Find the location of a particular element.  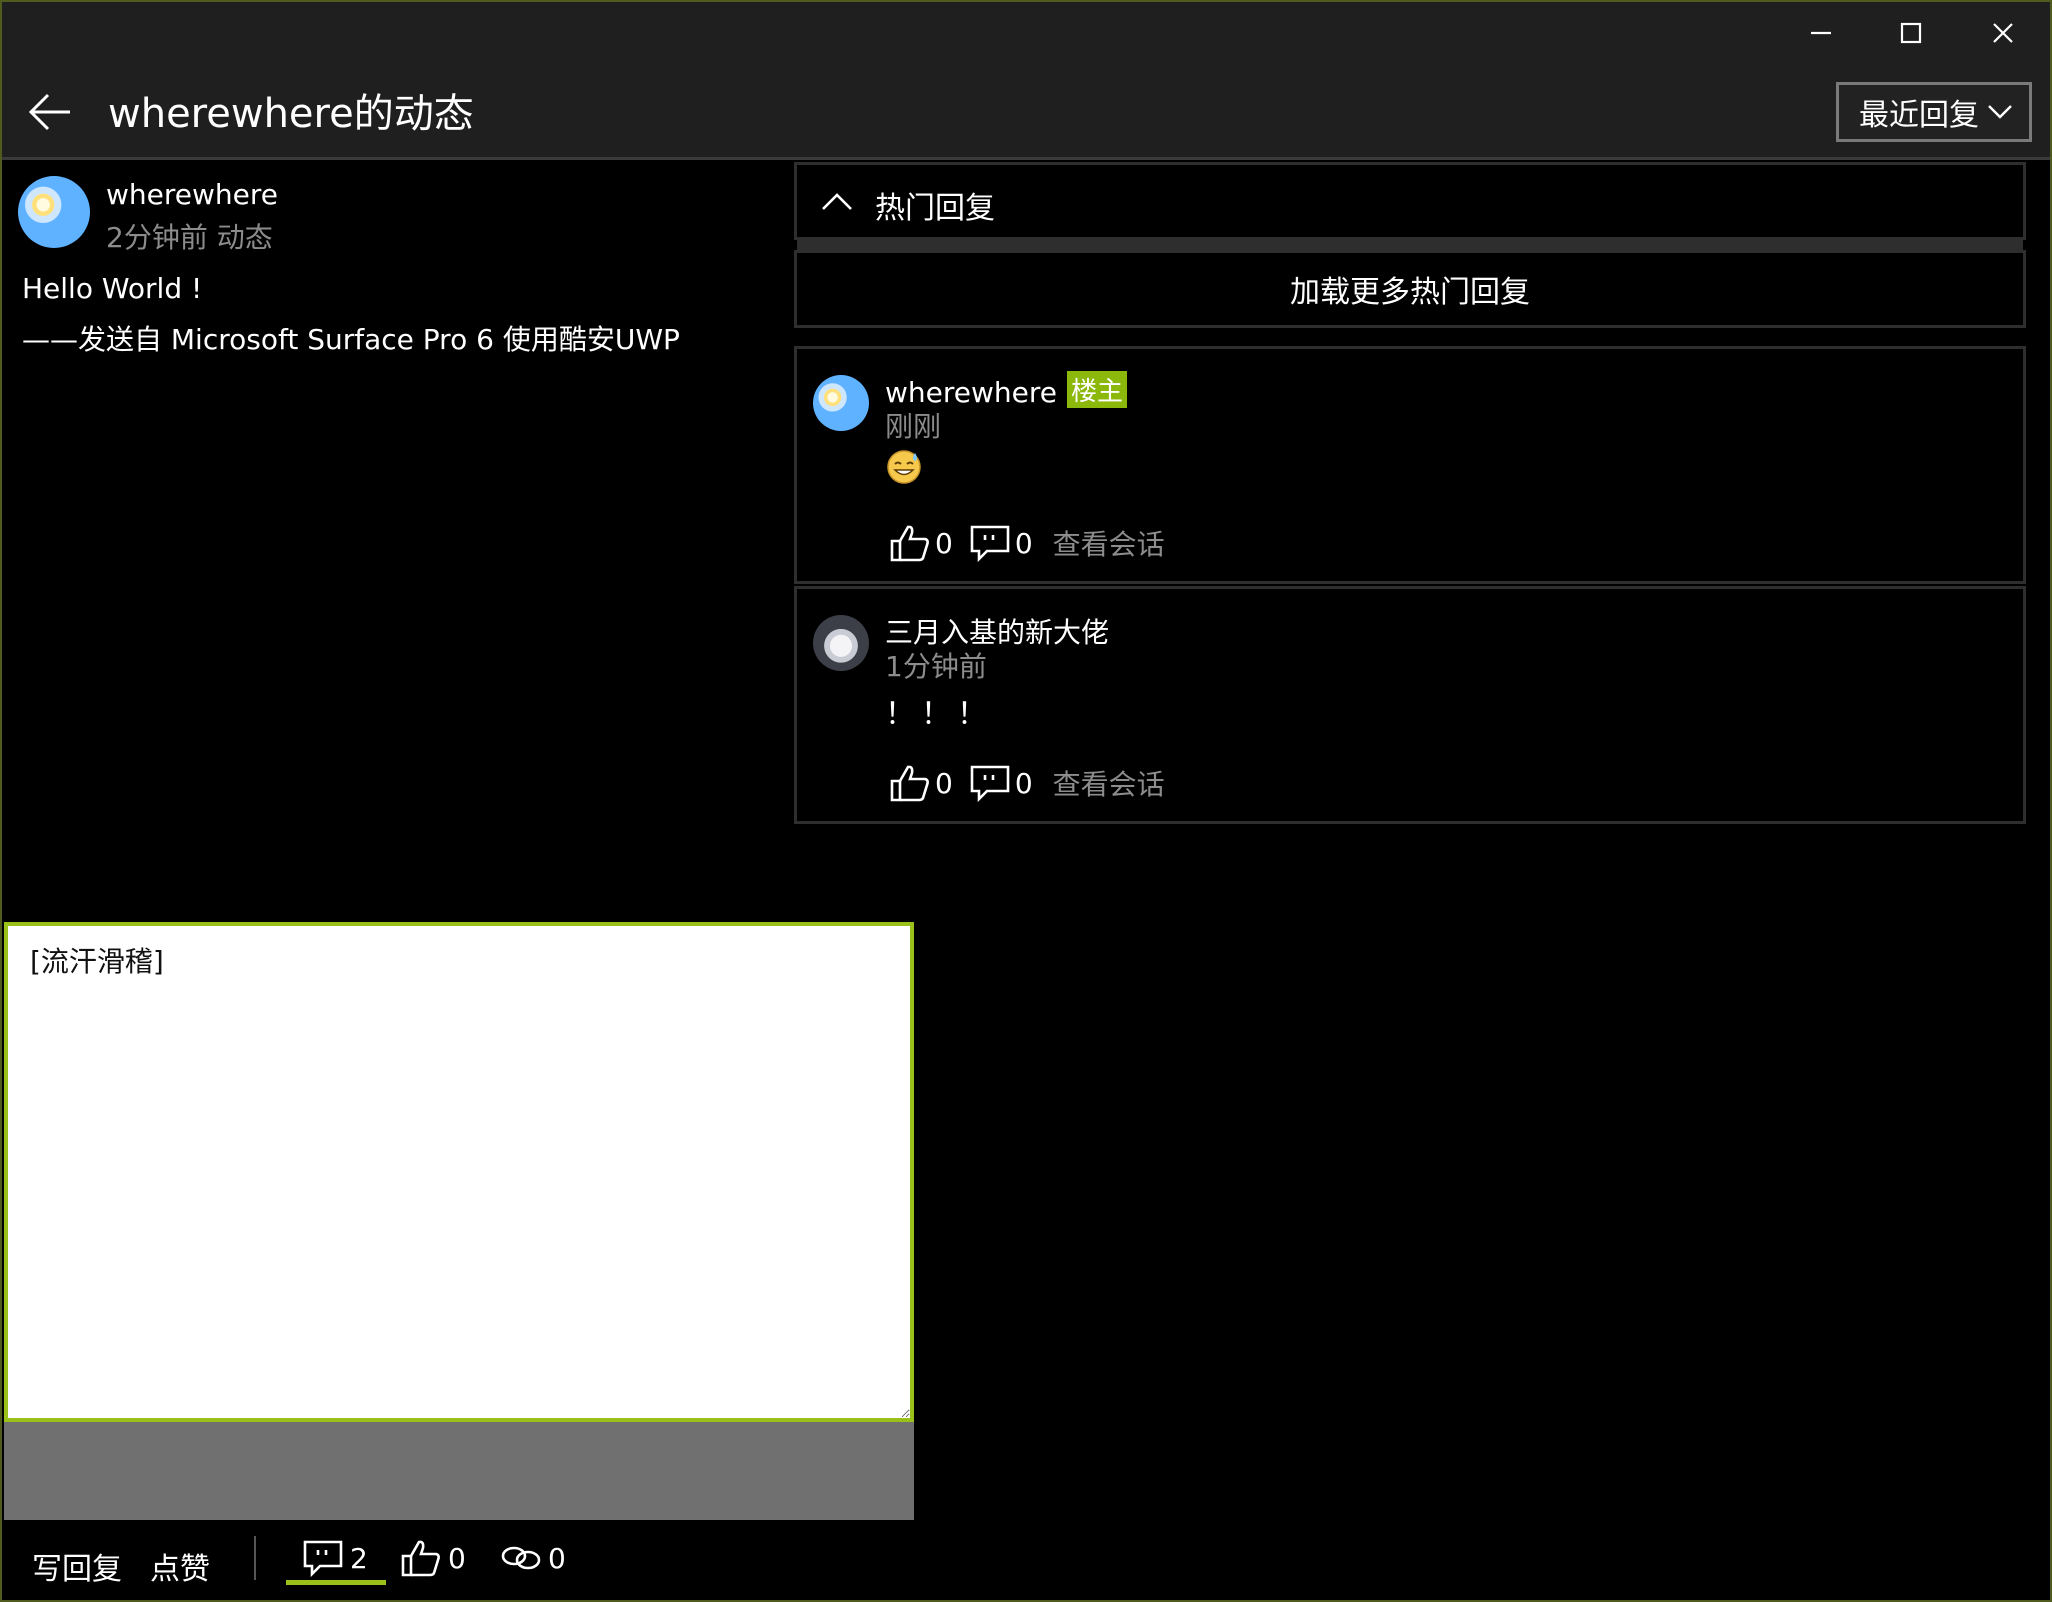

post-content-line-1: Hello World ! is located at coordinates (112, 288).